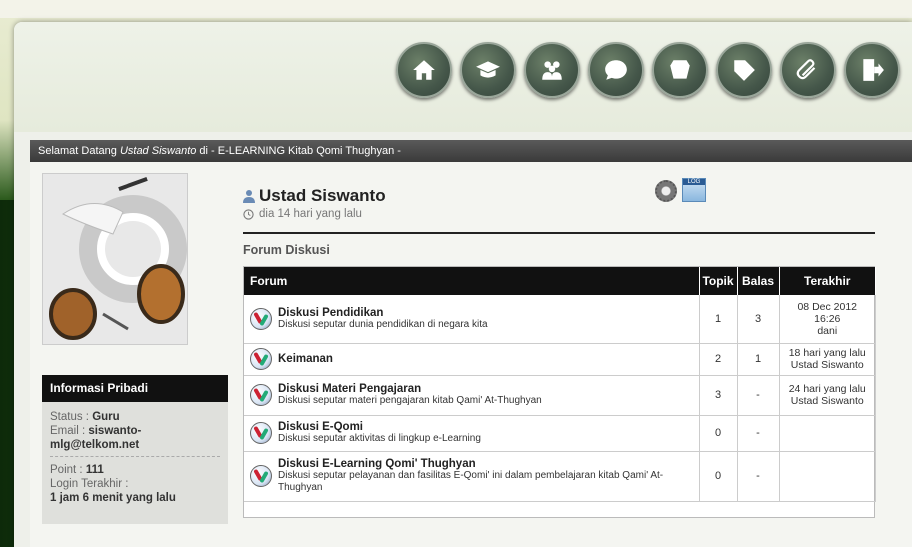  I want to click on scooter-image, so click(115, 259).